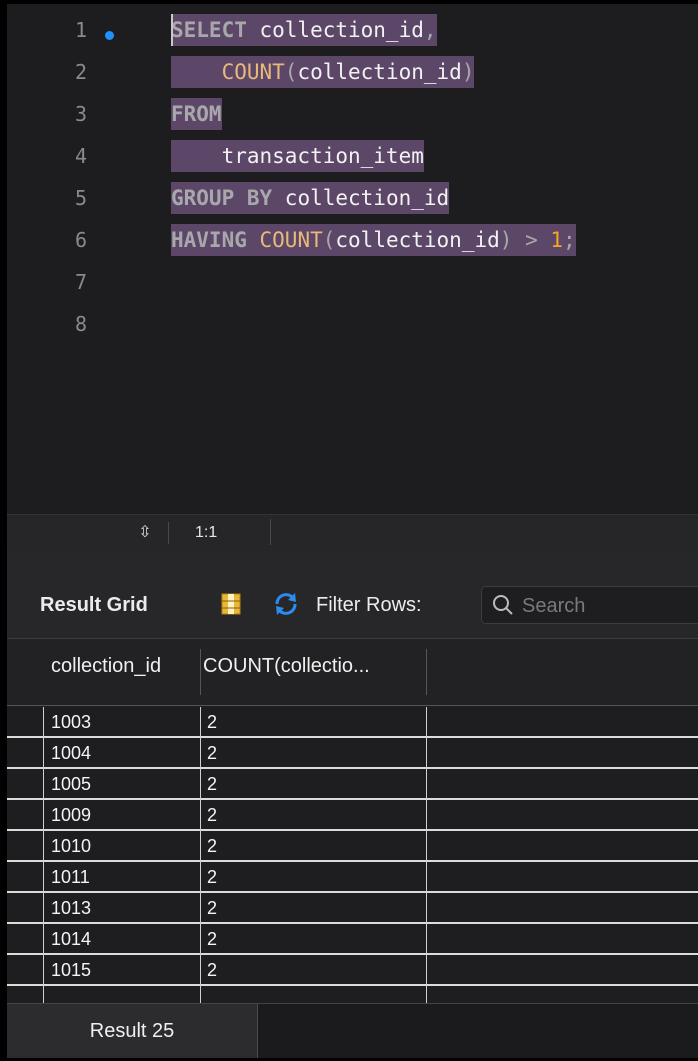  Describe the element at coordinates (609, 606) in the screenshot. I see `search-input` at that location.